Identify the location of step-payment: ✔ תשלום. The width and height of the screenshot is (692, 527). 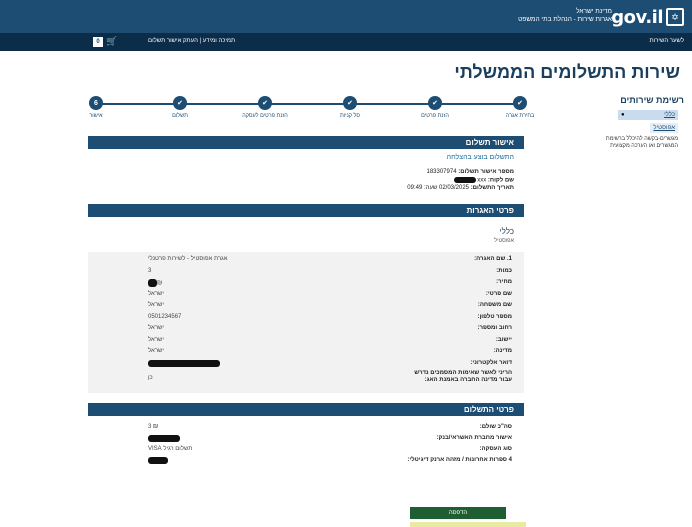
(180, 107).